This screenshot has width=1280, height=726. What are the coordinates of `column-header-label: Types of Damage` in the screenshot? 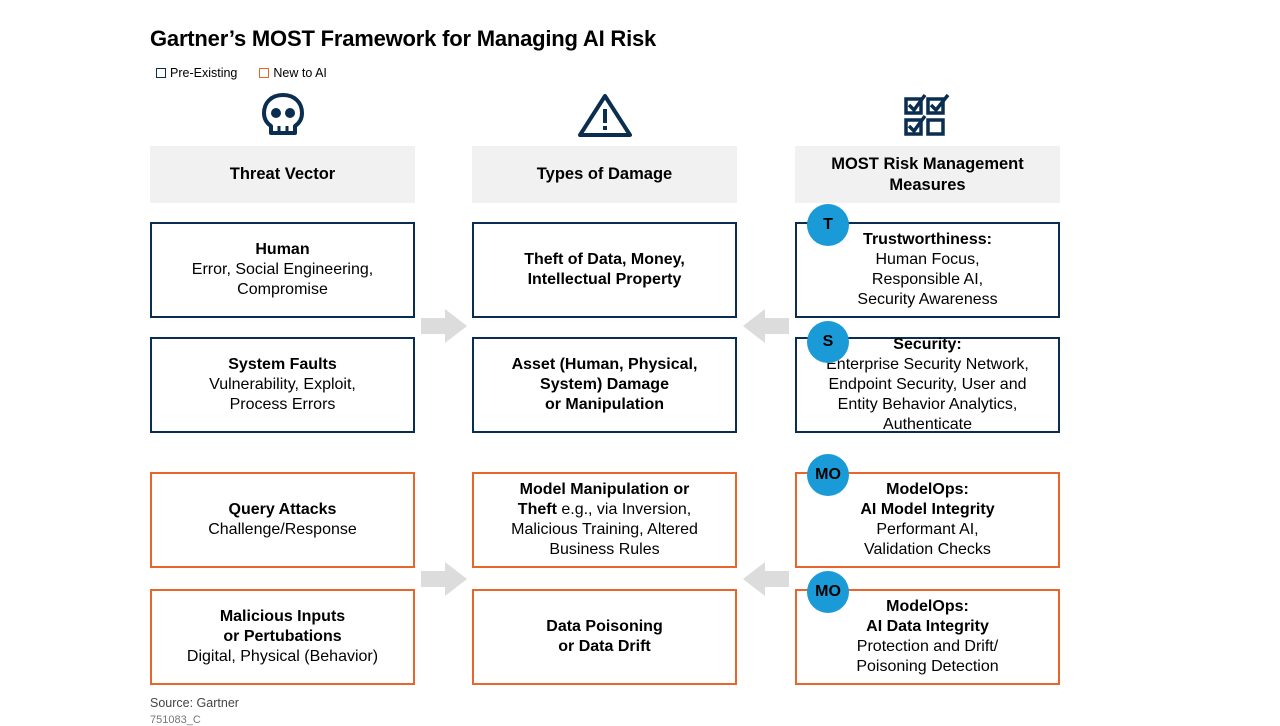 It's located at (604, 174).